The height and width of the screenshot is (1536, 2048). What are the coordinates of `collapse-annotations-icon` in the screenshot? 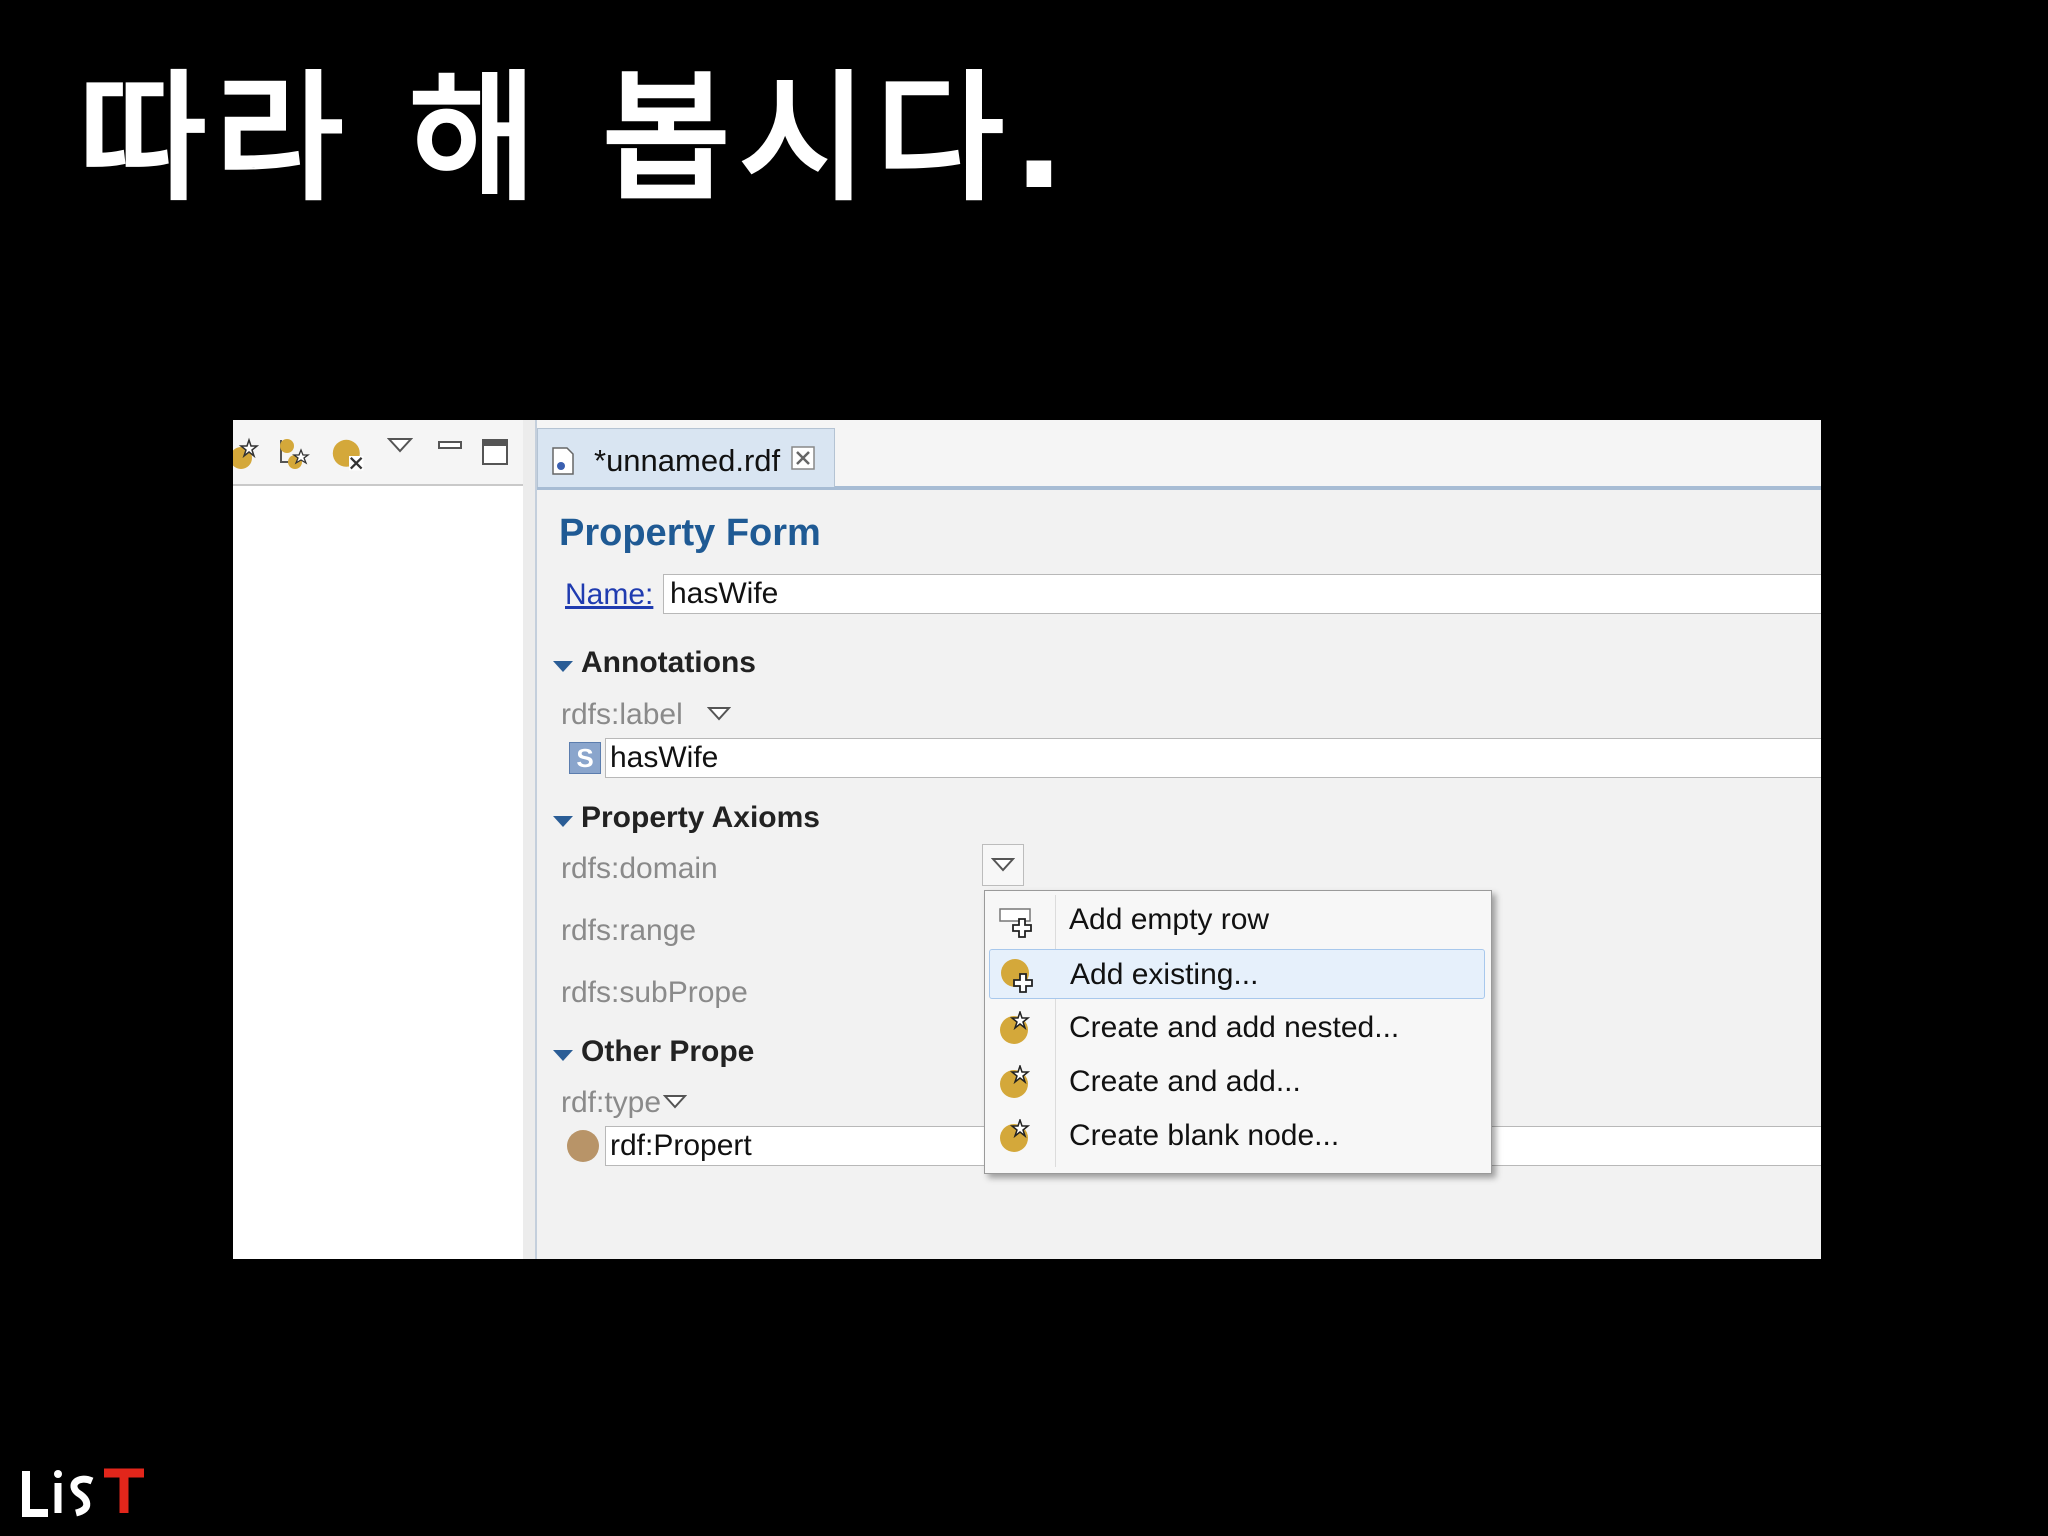 It's located at (563, 666).